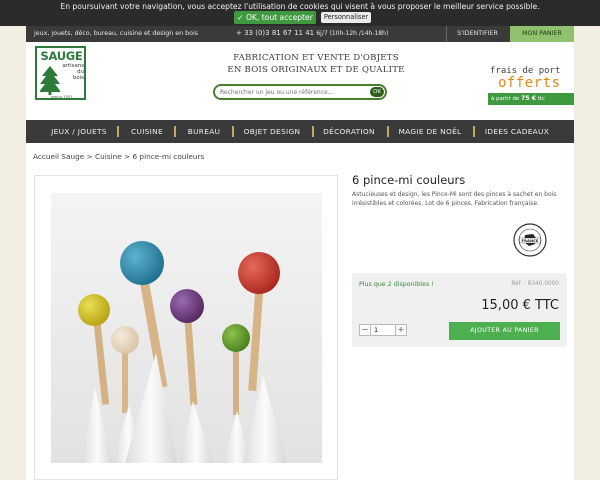 This screenshot has width=600, height=480. I want to click on quantity-input, so click(383, 330).